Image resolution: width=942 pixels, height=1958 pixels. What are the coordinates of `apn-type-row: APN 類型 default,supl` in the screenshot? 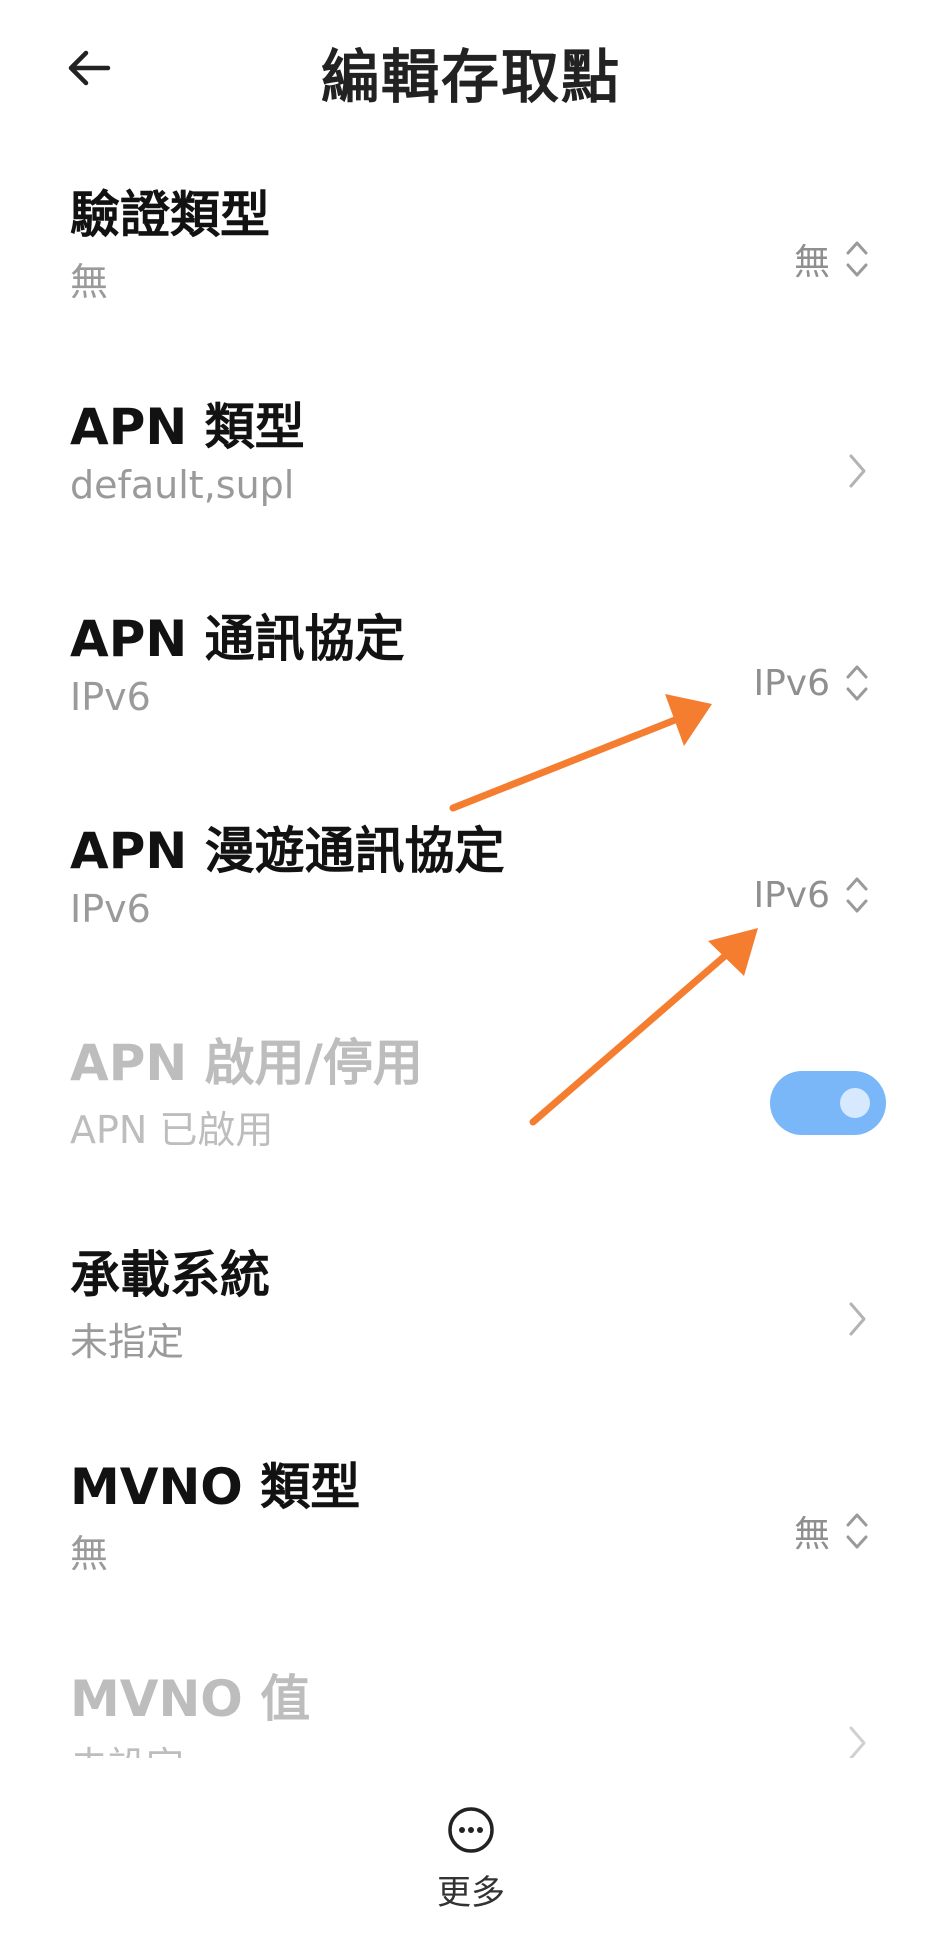 It's located at (471, 463).